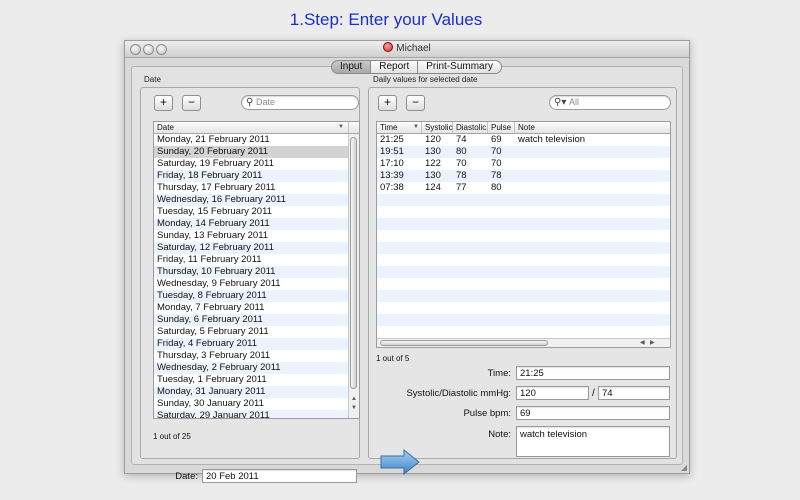  What do you see at coordinates (251, 368) in the screenshot?
I see `date-row: Wednesday, 2 February 2011` at bounding box center [251, 368].